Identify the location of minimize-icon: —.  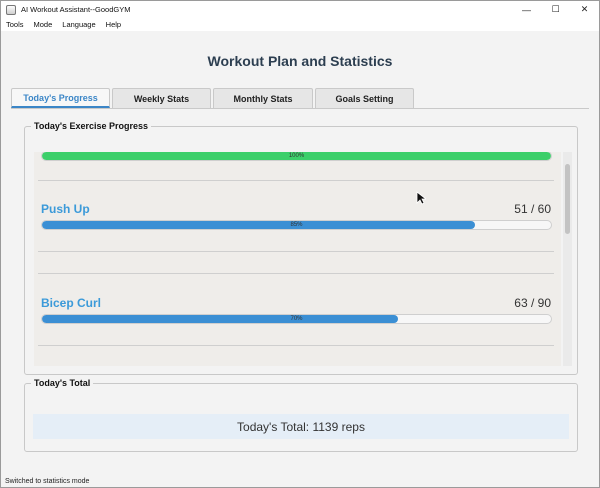
(526, 9).